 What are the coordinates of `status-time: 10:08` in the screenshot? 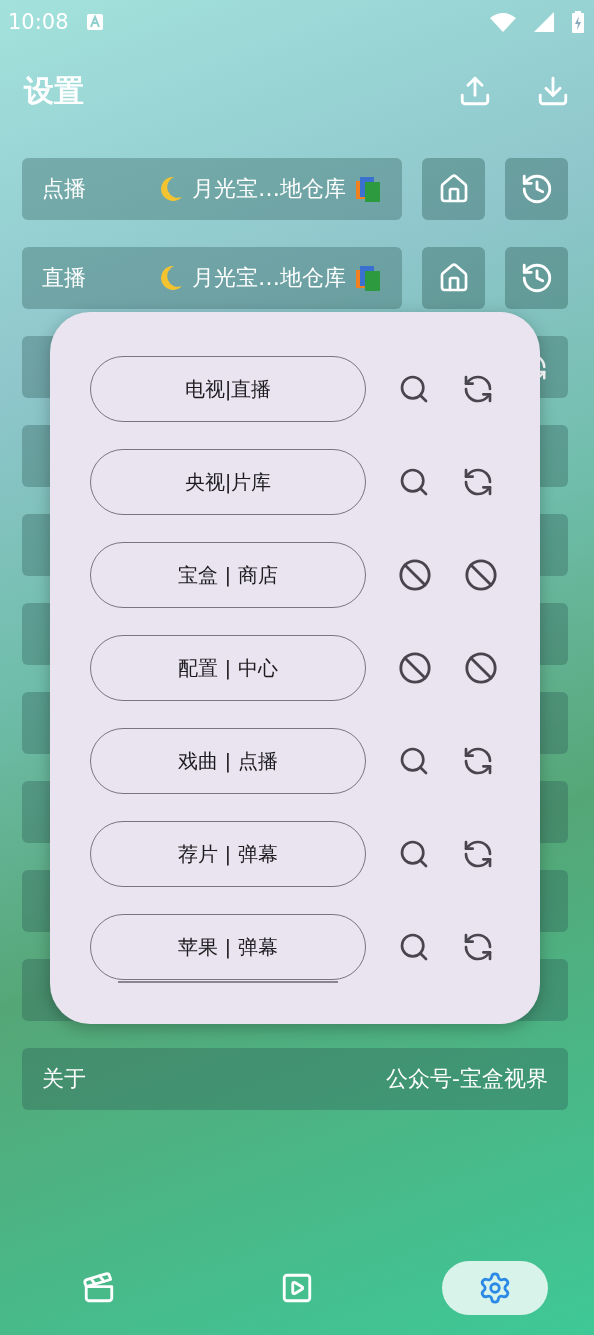 It's located at (38, 22).